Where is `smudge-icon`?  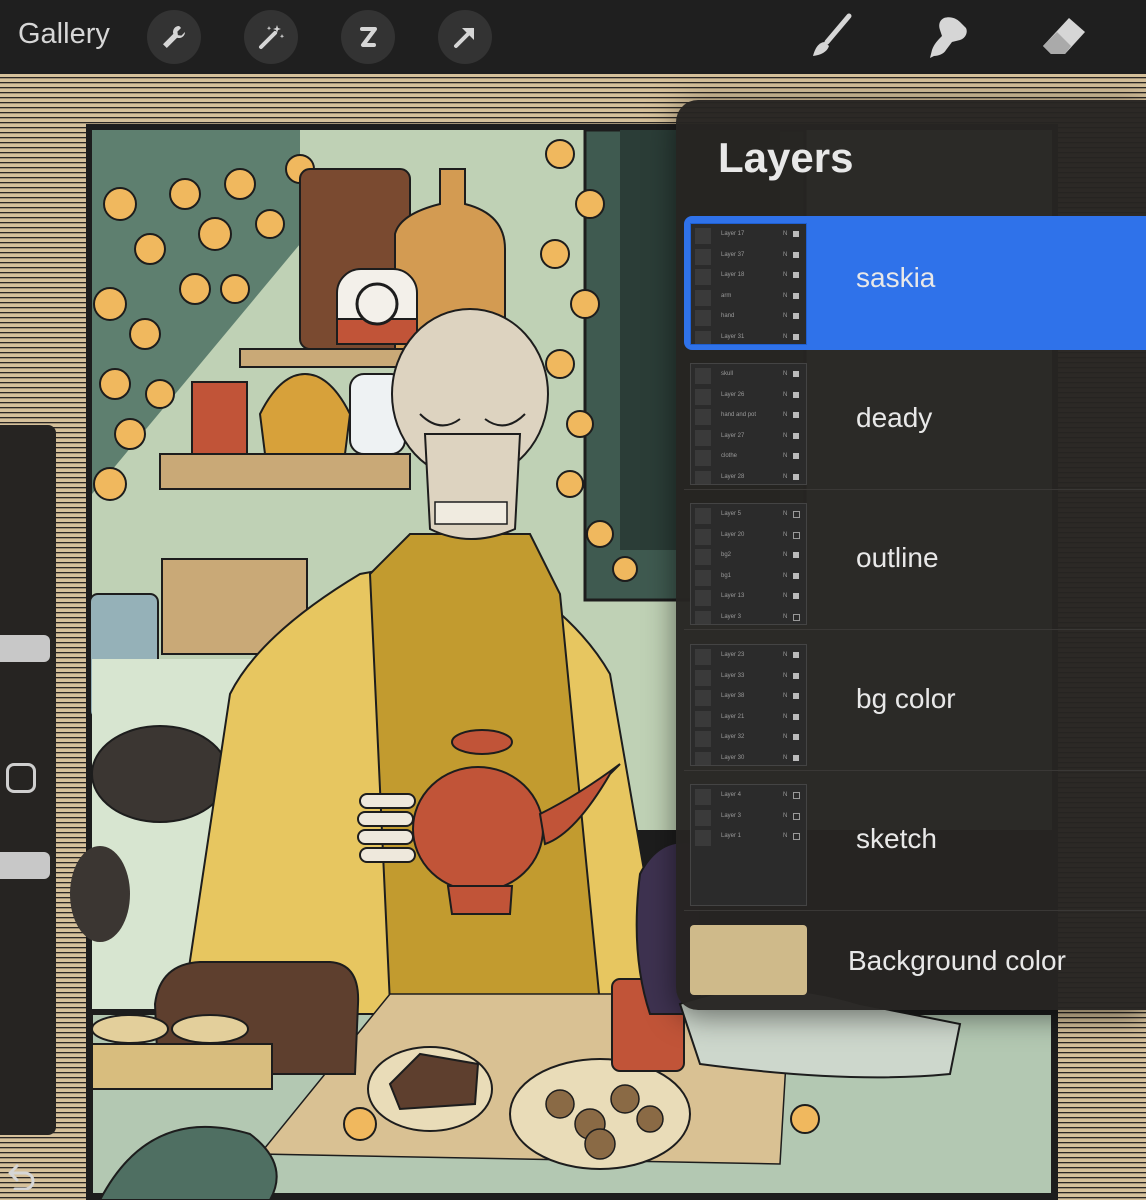 smudge-icon is located at coordinates (947, 37).